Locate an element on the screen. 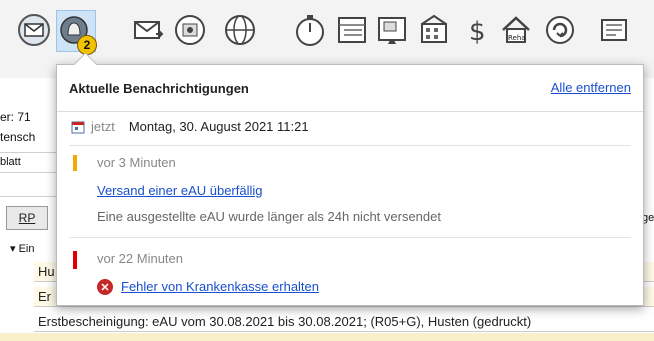  mail-icon is located at coordinates (34, 30).